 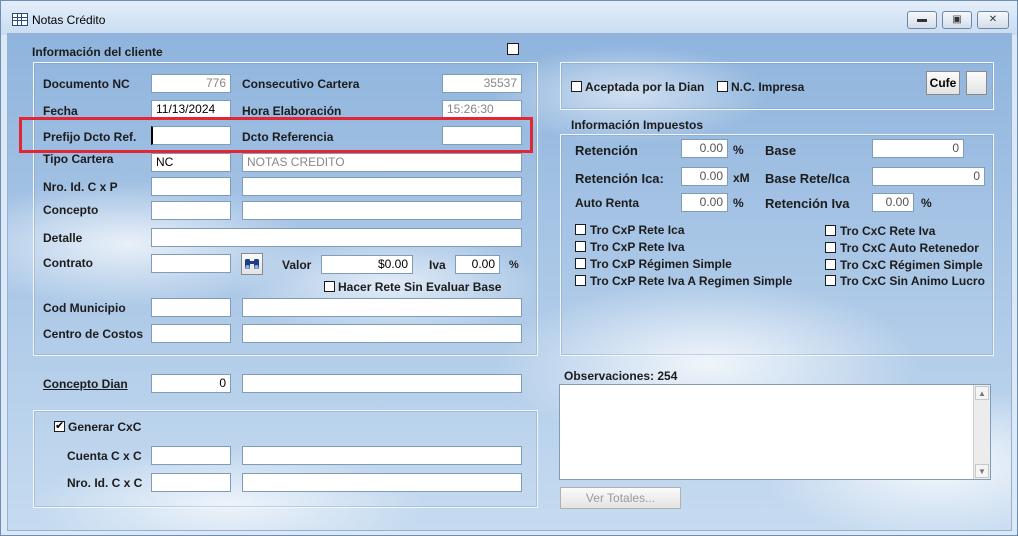 I want to click on documento-nc-label: Documento NC, so click(x=86, y=84).